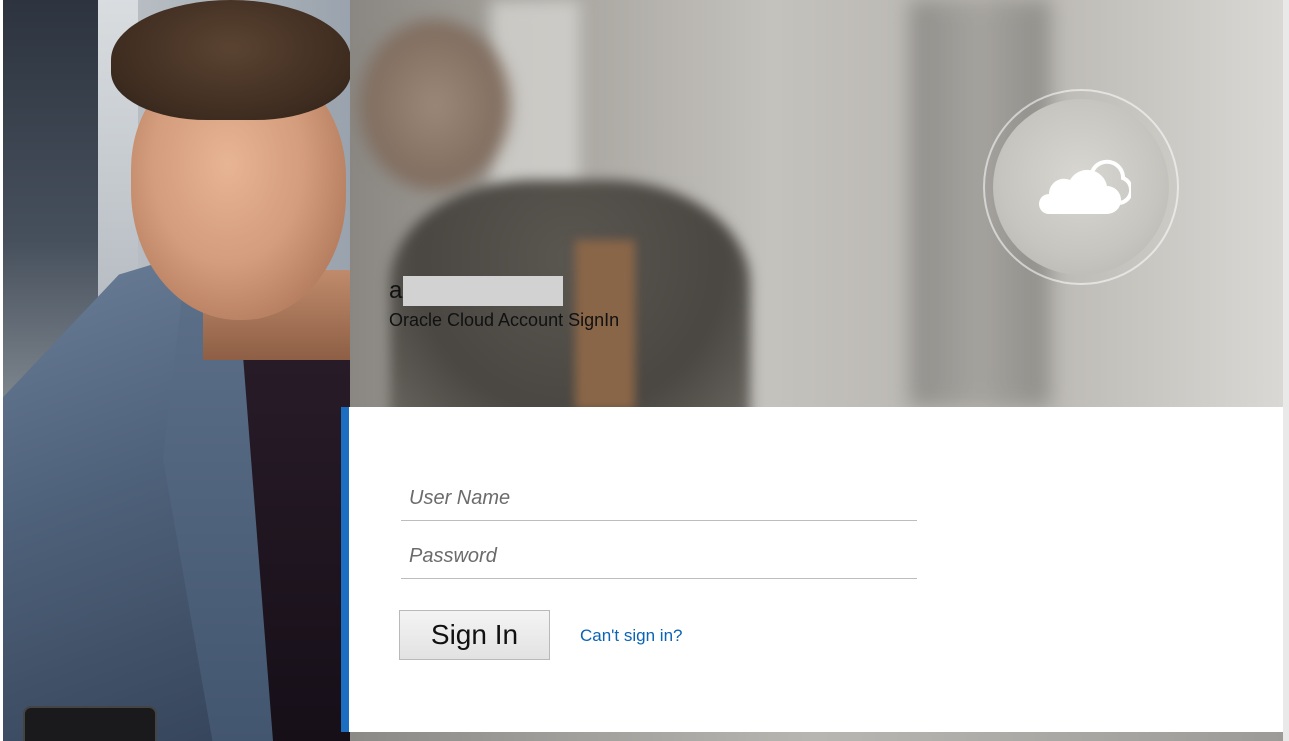 The height and width of the screenshot is (741, 1289). What do you see at coordinates (1286, 370) in the screenshot?
I see `right-edge` at bounding box center [1286, 370].